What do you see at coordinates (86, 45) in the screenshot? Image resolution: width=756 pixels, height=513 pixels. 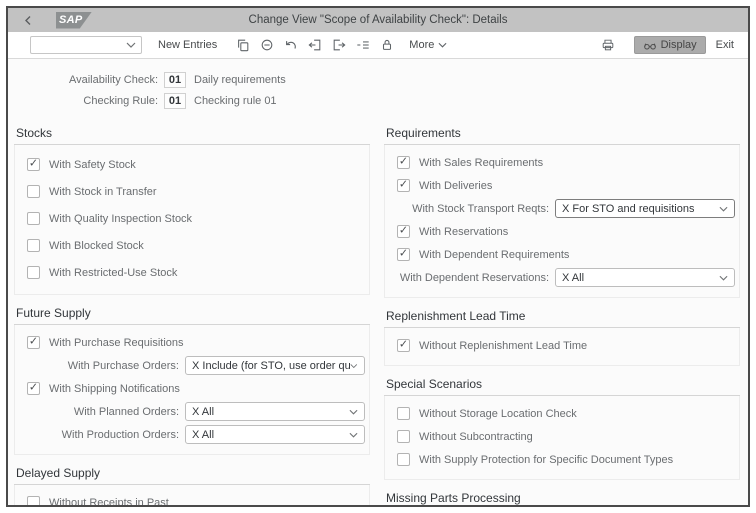 I see `variant-combobox` at bounding box center [86, 45].